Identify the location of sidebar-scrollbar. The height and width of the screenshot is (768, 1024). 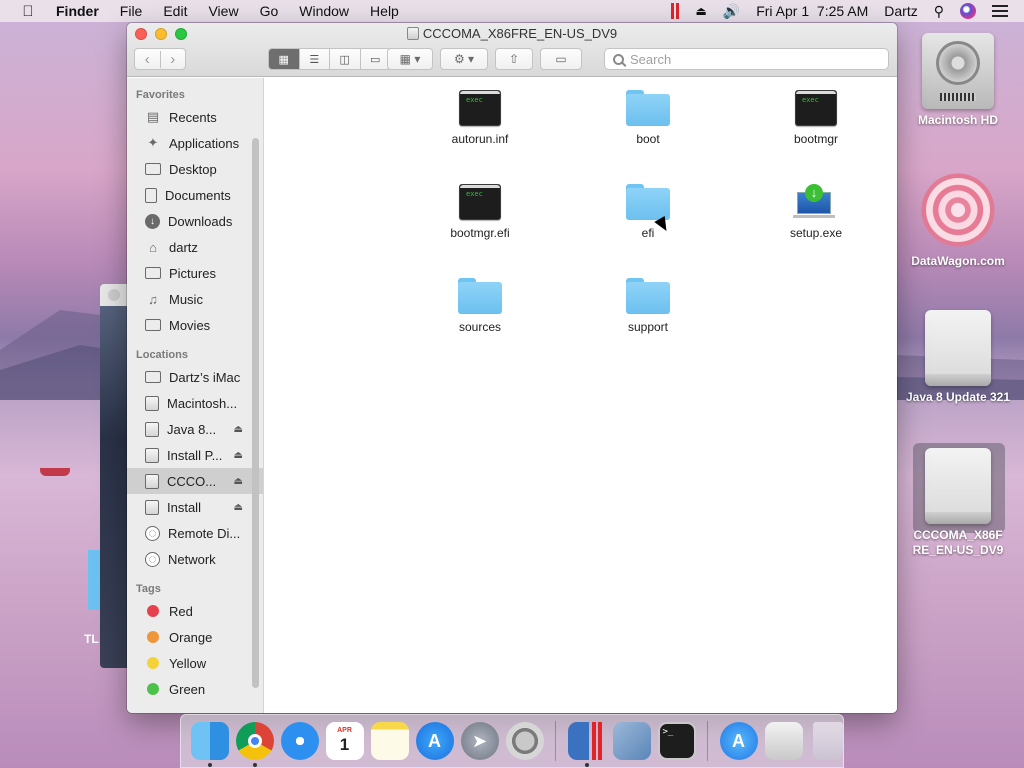
(255, 413).